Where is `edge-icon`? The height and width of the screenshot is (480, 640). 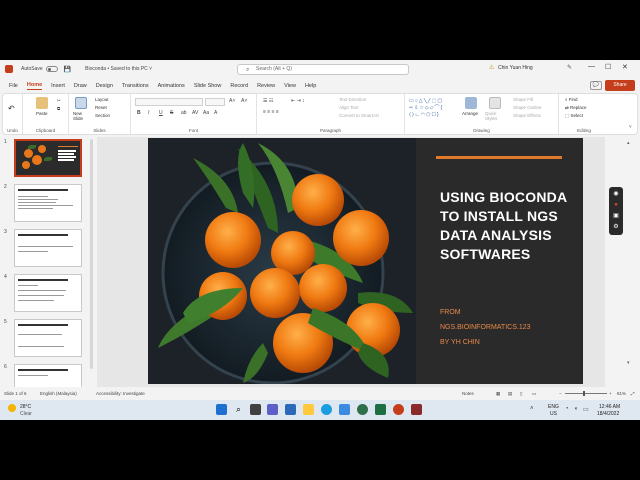
edge-icon is located at coordinates (326, 409).